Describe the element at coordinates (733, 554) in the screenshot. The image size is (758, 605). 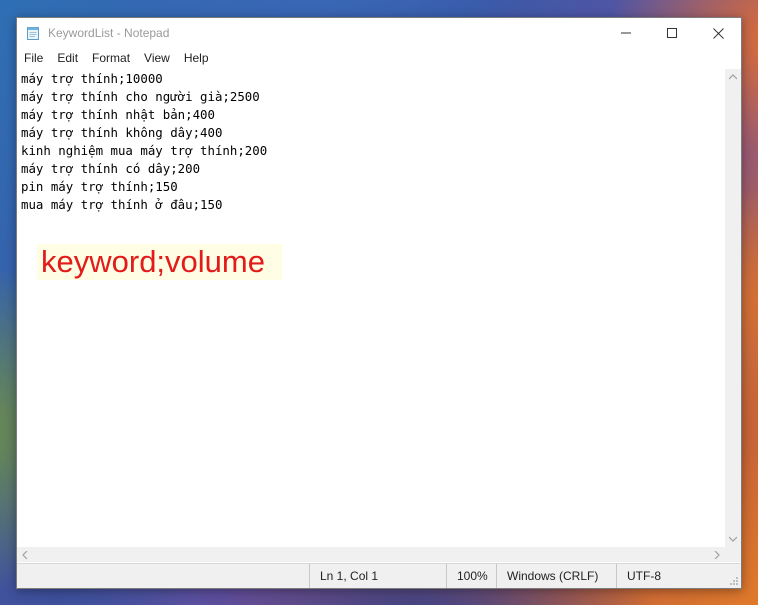
I see `scrollbar-corner` at that location.